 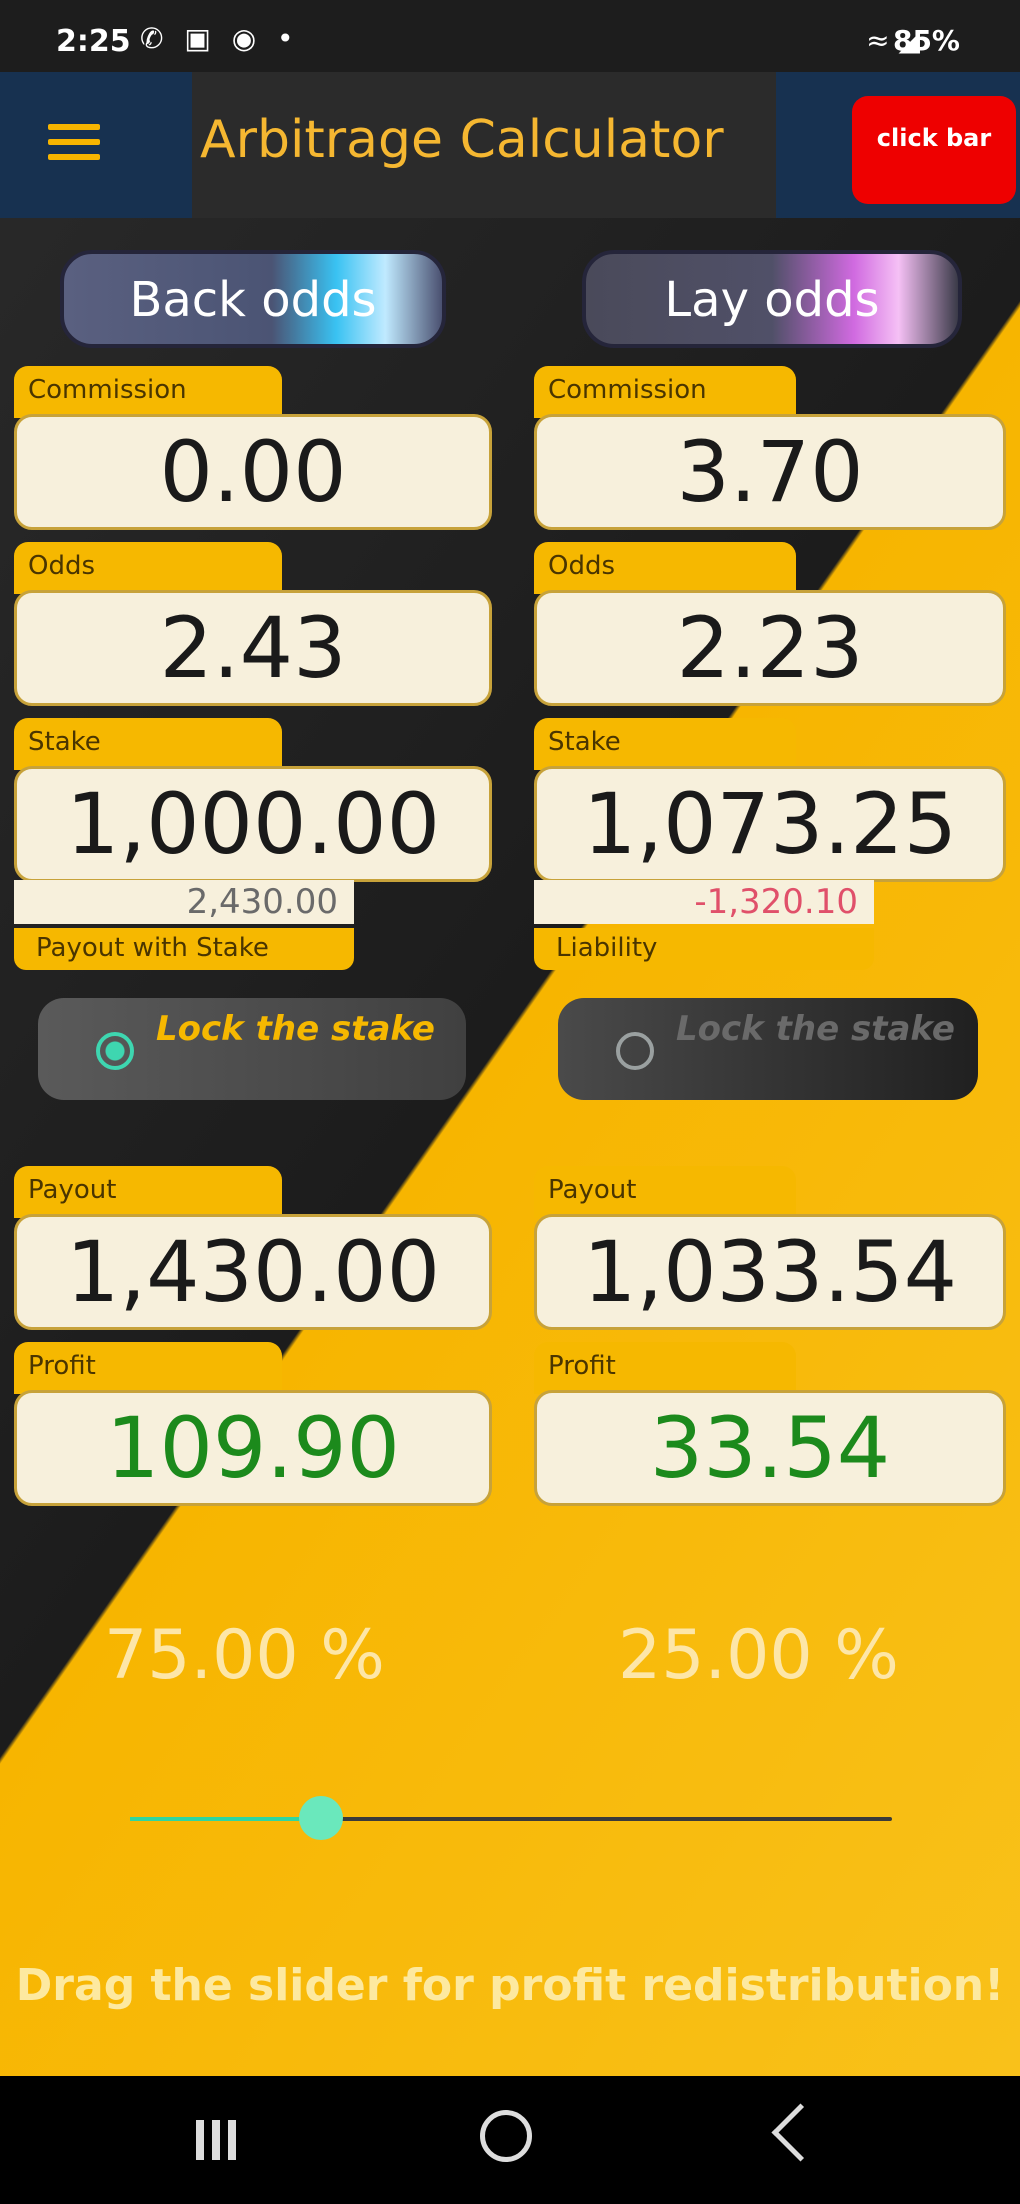 I want to click on lay-payout-value: 1,033.54, so click(x=770, y=1272).